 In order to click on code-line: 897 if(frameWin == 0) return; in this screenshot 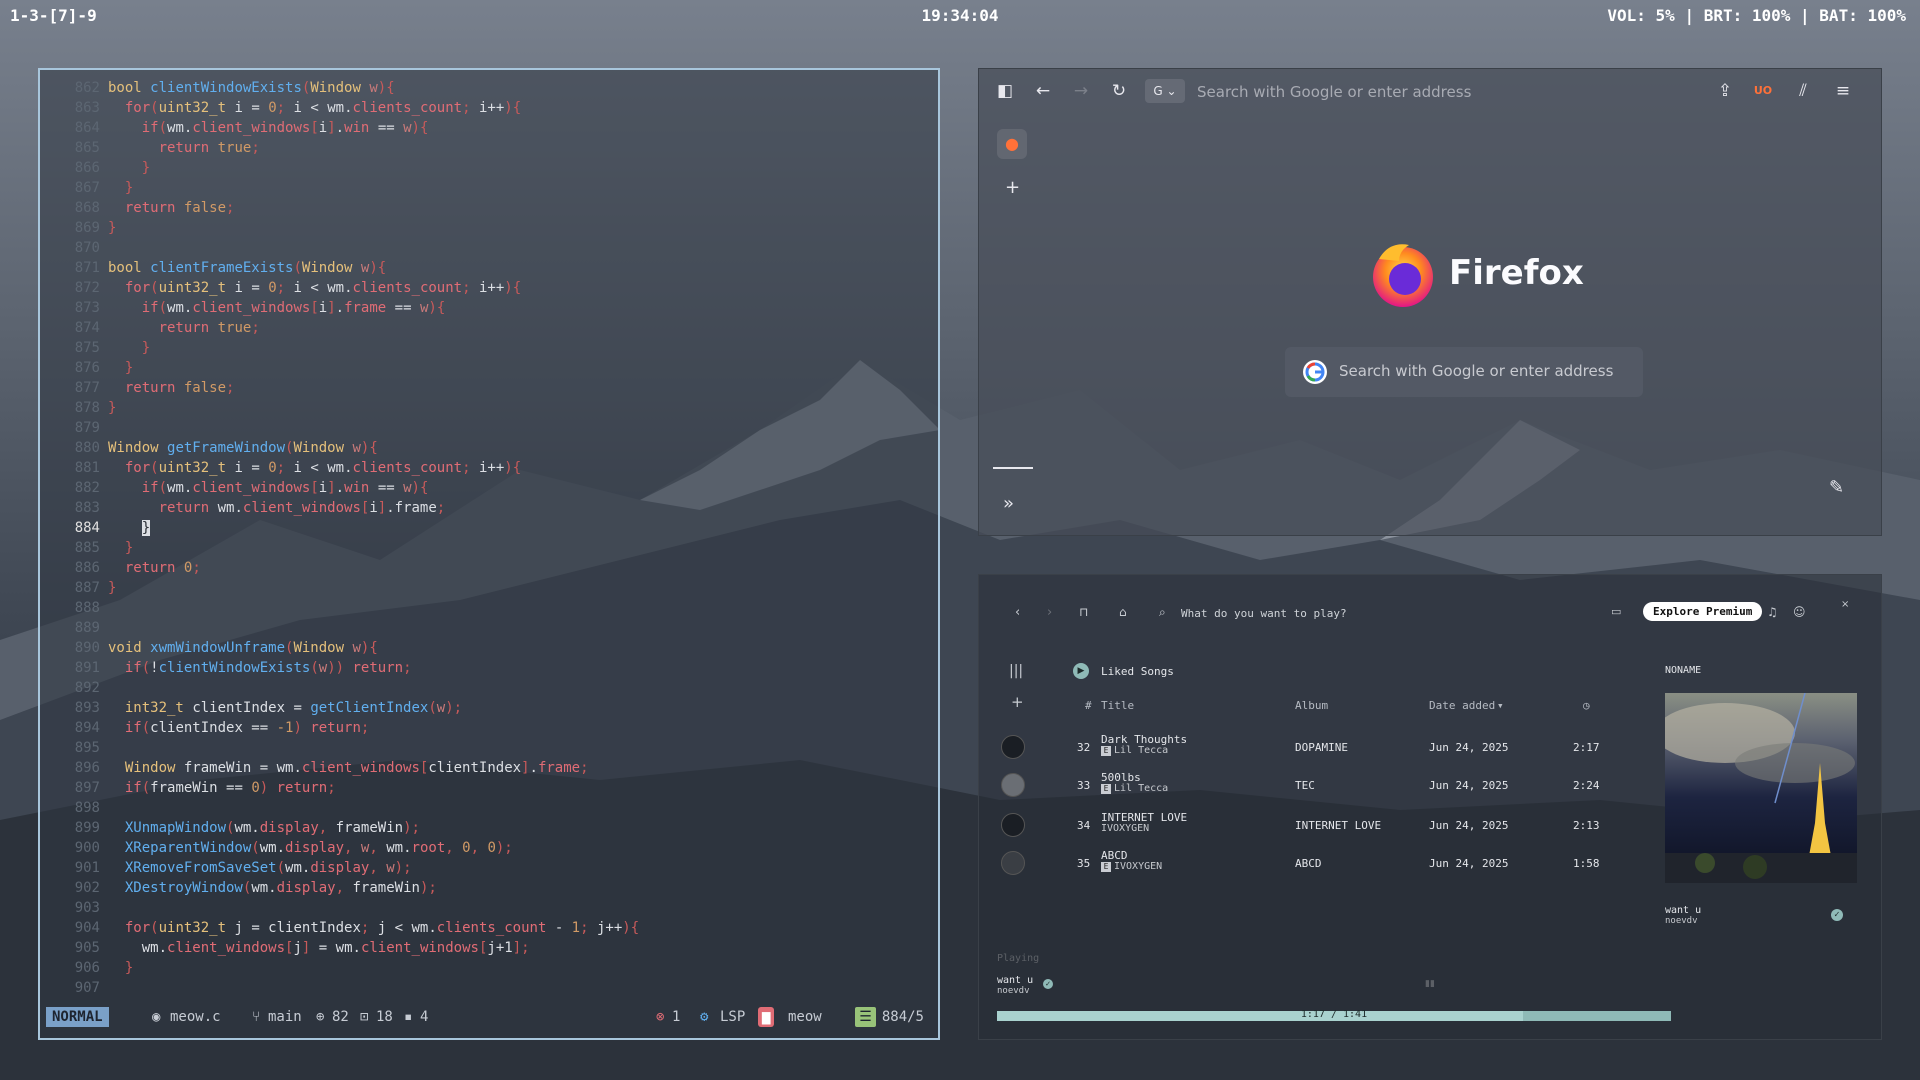, I will do `click(205, 788)`.